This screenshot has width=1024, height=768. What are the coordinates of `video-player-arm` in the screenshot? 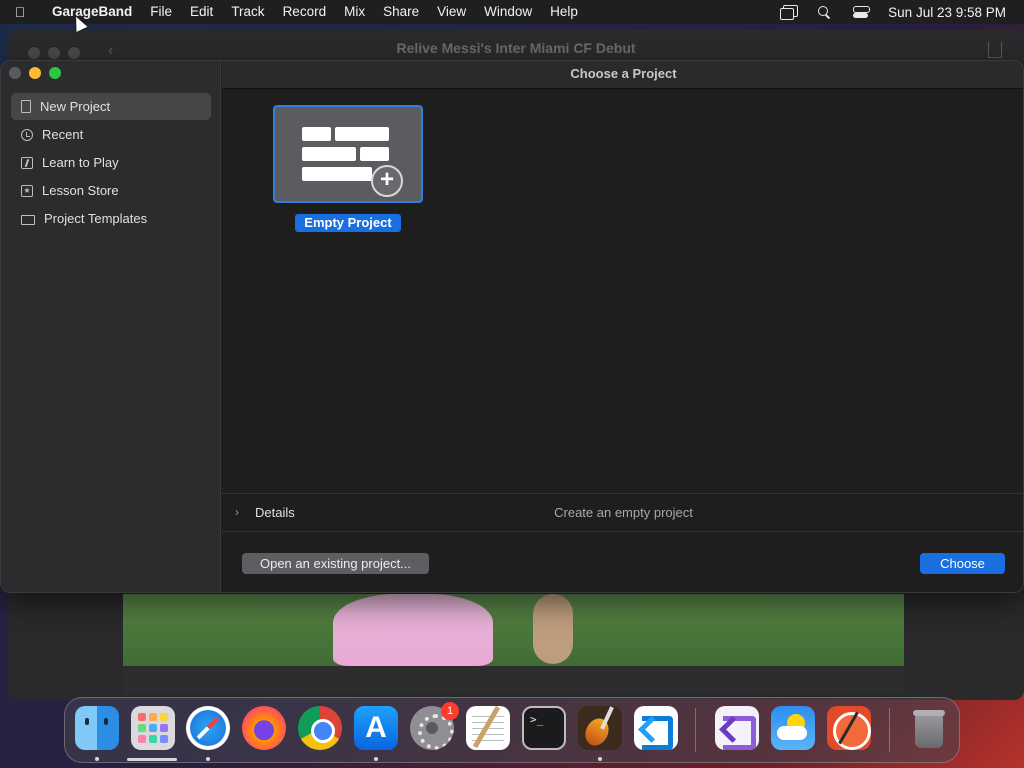 It's located at (553, 629).